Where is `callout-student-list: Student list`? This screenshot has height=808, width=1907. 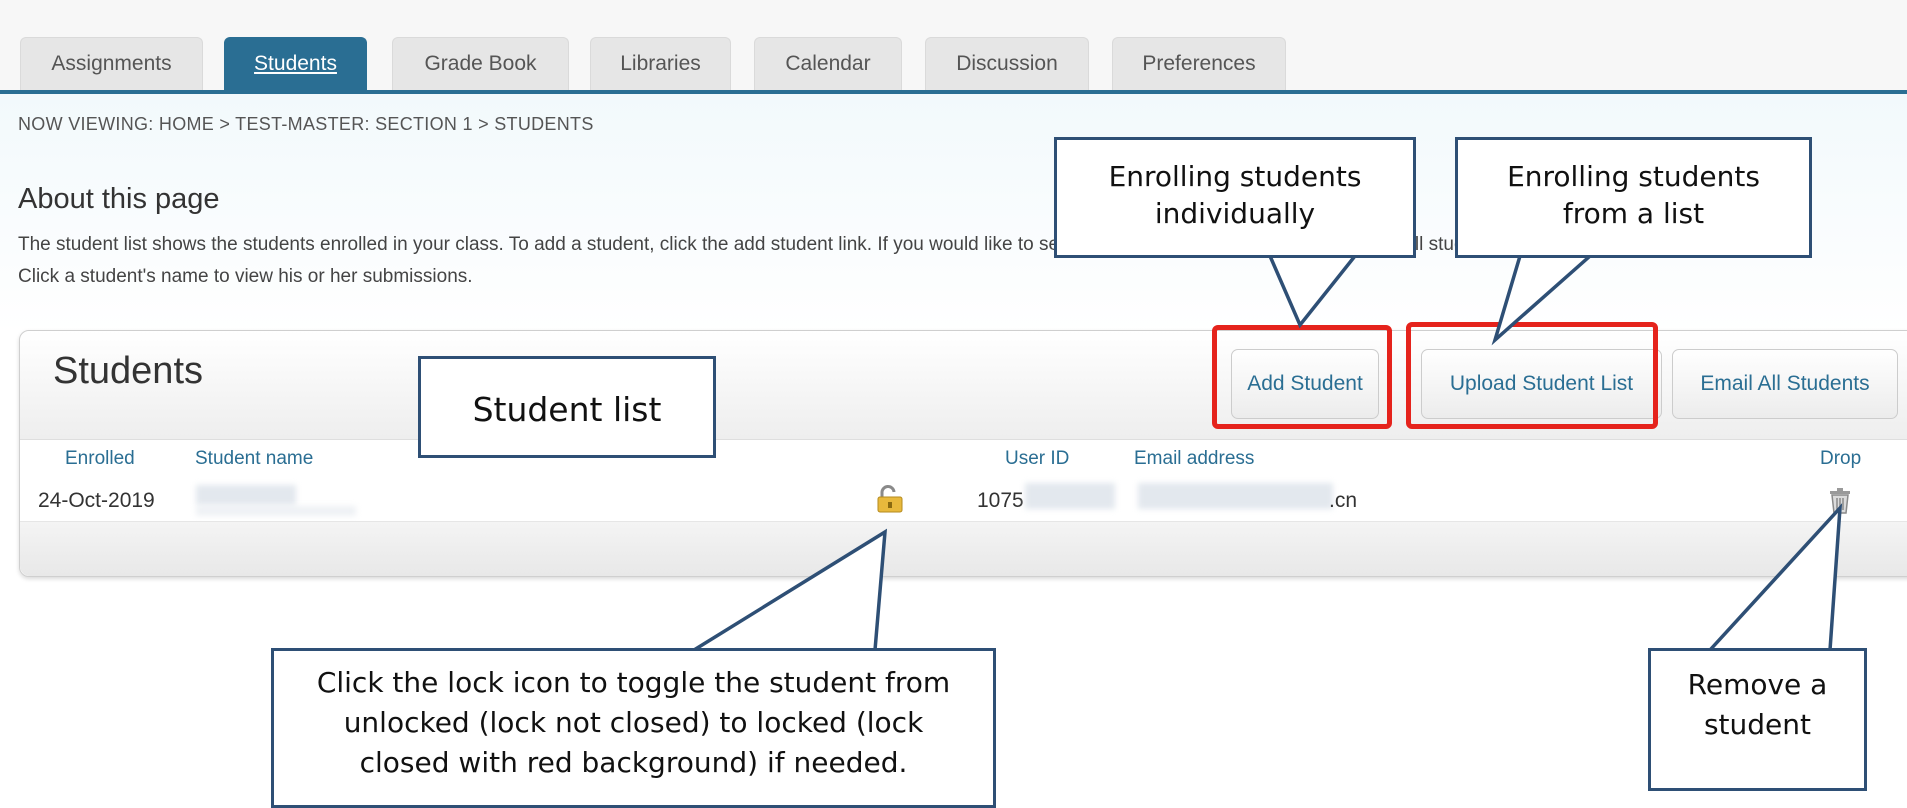 callout-student-list: Student list is located at coordinates (567, 407).